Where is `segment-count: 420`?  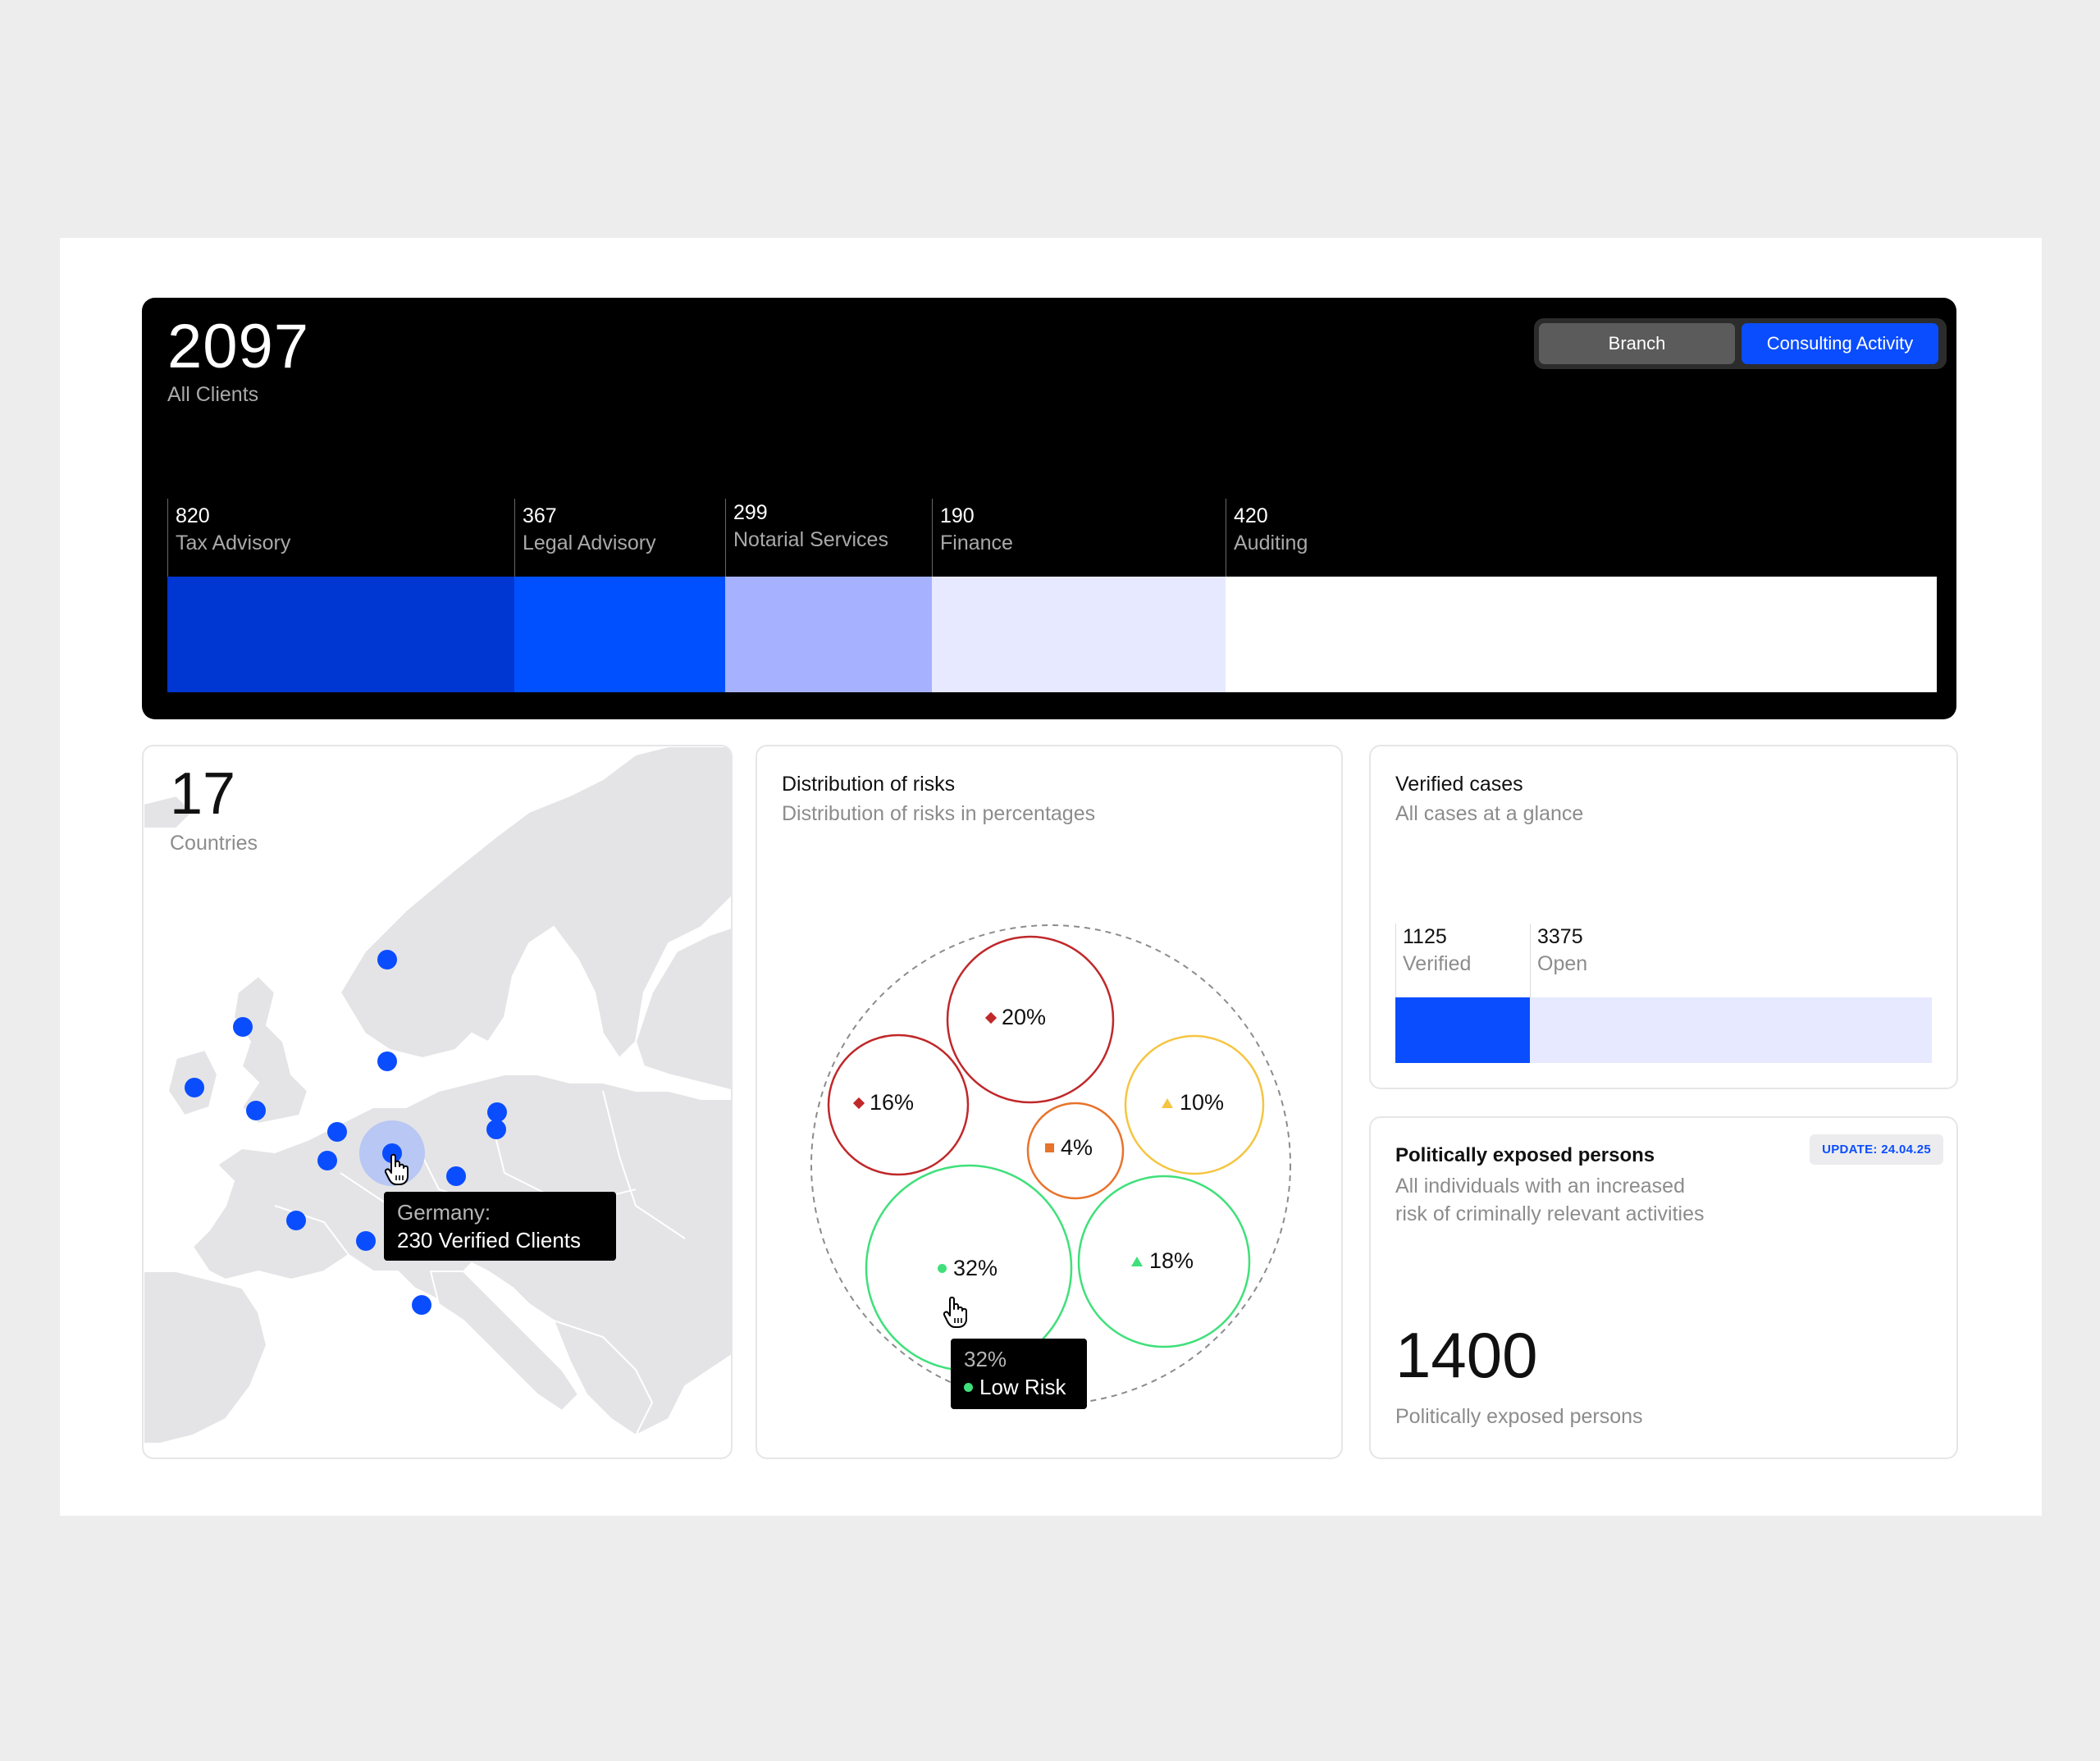
segment-count: 420 is located at coordinates (1251, 515).